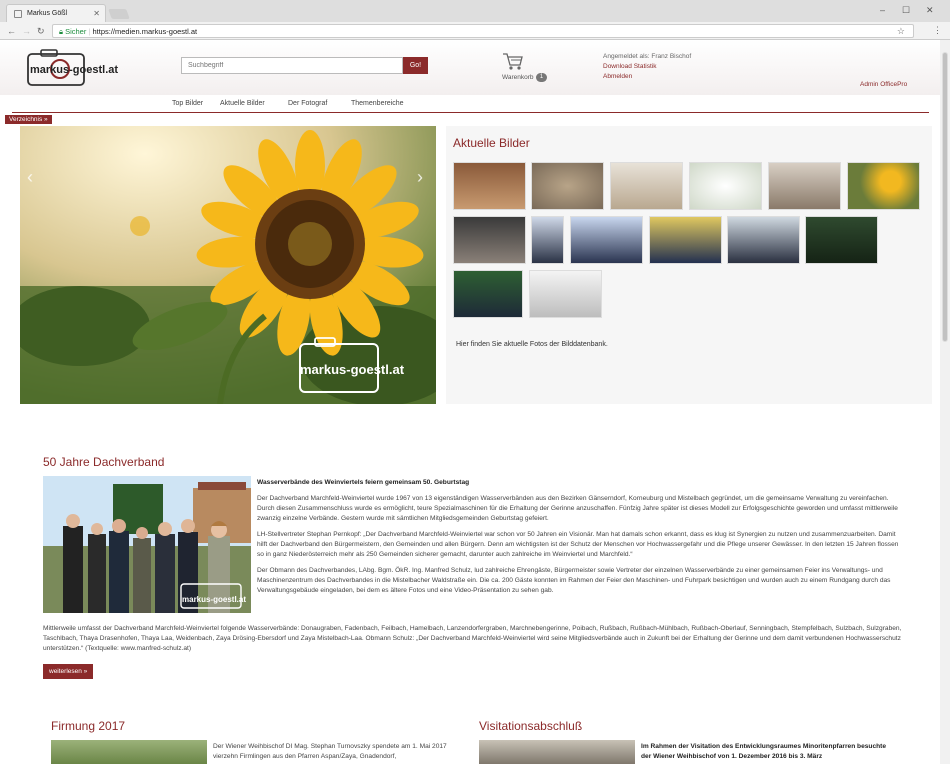 This screenshot has width=950, height=764. I want to click on secure-label: Sicher, so click(76, 31).